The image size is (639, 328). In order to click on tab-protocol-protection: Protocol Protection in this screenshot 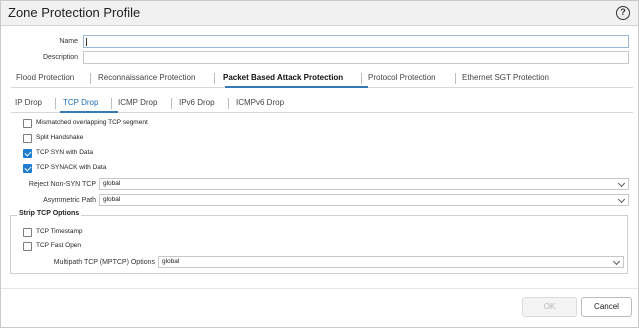, I will do `click(402, 77)`.